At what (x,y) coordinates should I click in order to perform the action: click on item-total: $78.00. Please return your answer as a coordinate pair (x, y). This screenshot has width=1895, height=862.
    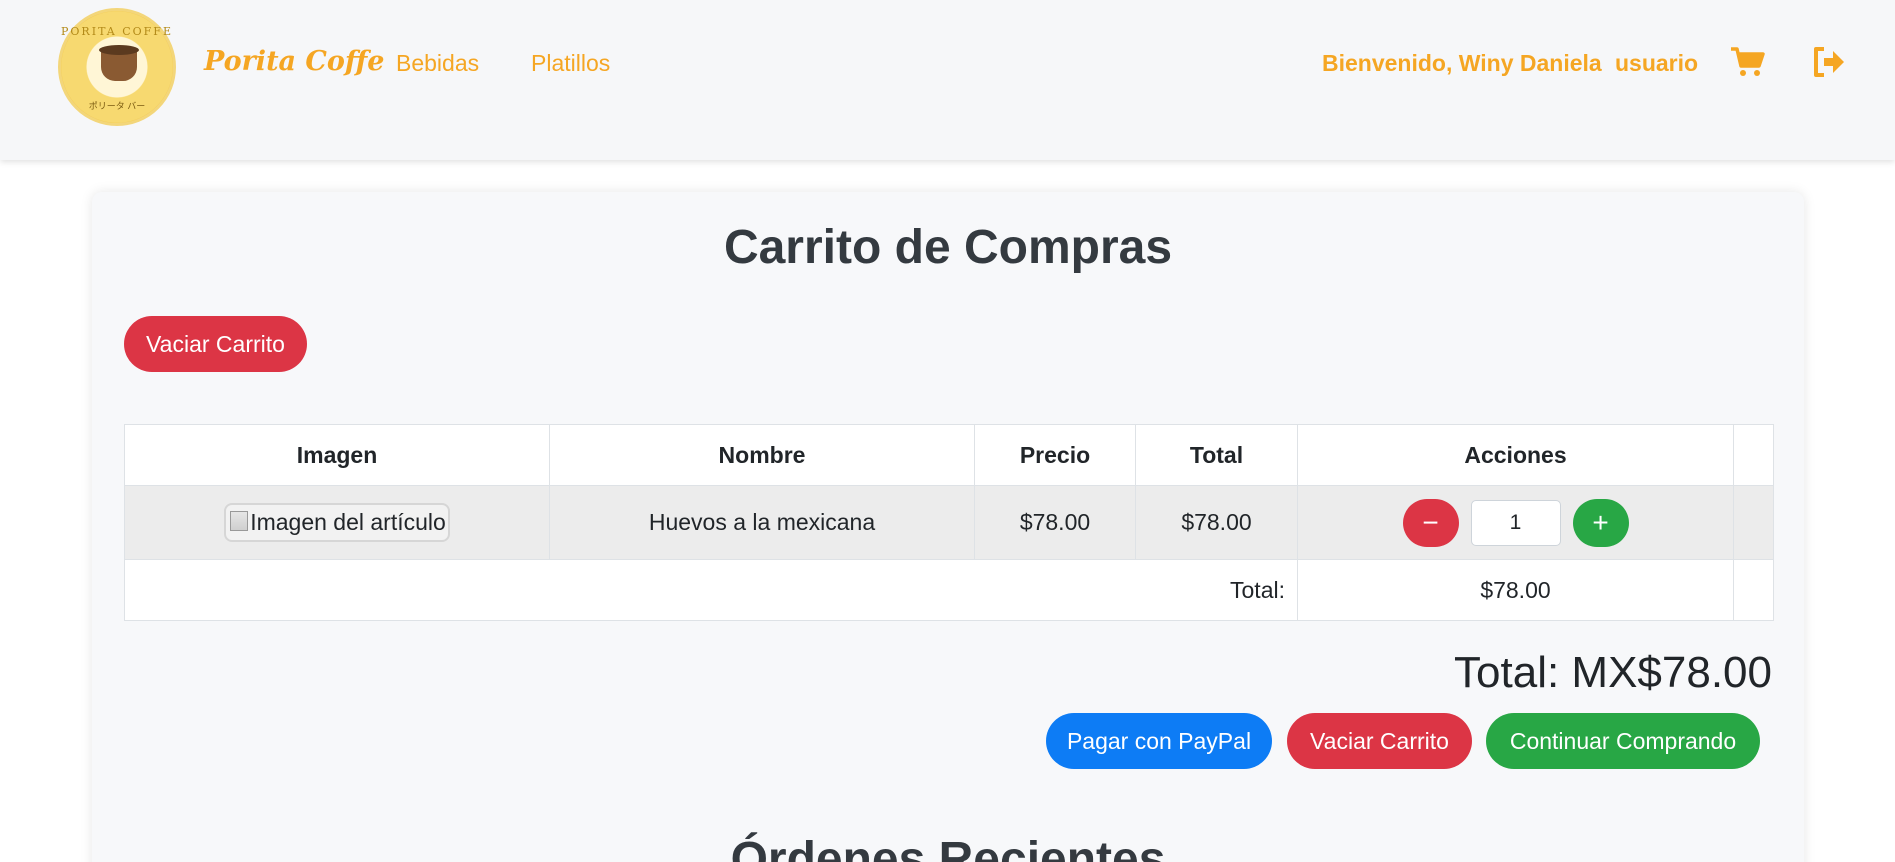
    Looking at the image, I should click on (1216, 522).